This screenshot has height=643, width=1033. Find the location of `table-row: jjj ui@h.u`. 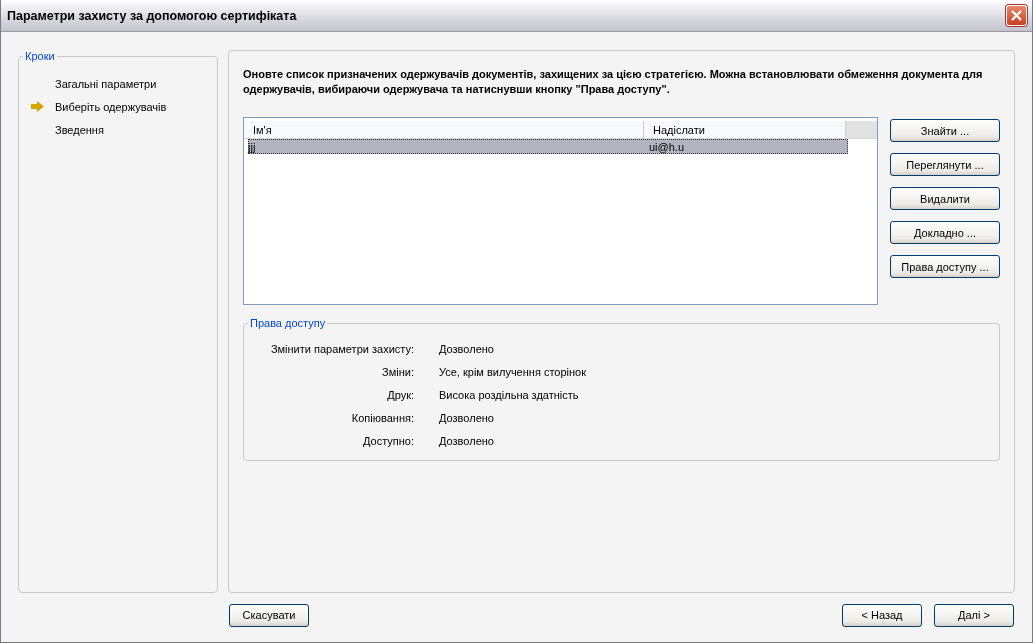

table-row: jjj ui@h.u is located at coordinates (548, 146).